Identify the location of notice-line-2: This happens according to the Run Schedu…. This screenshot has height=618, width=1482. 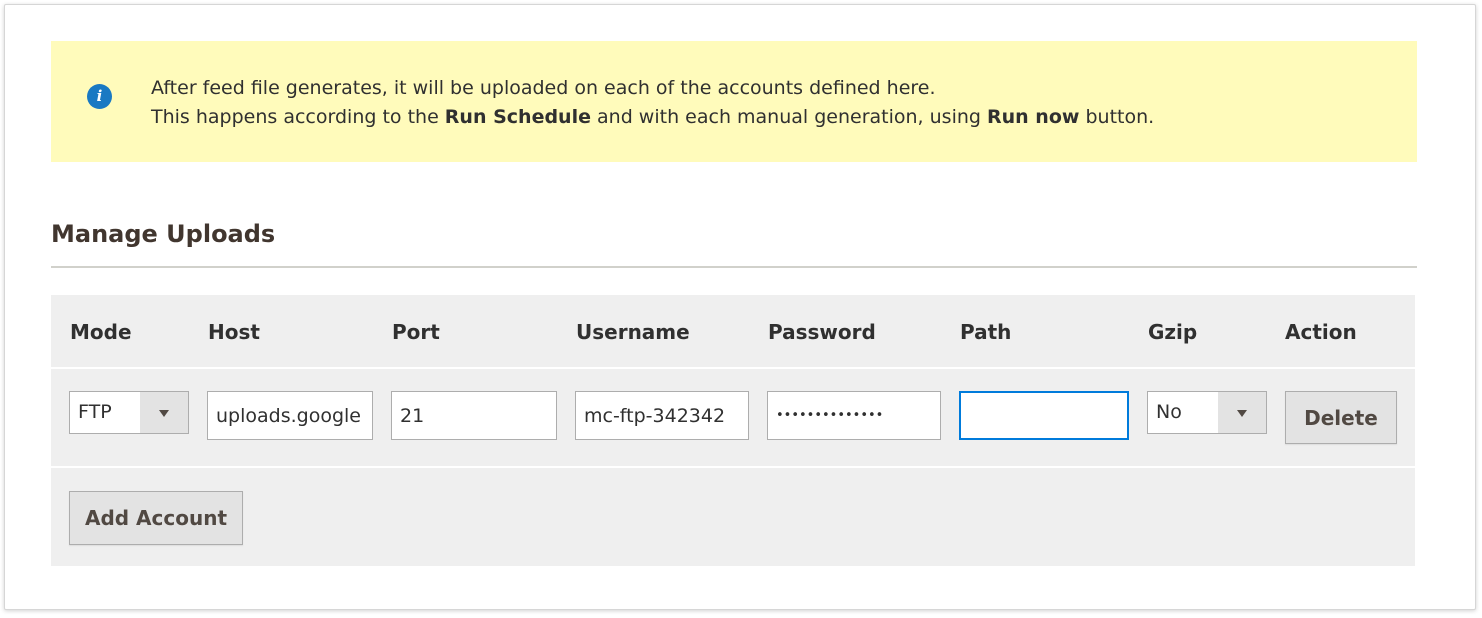
(653, 117).